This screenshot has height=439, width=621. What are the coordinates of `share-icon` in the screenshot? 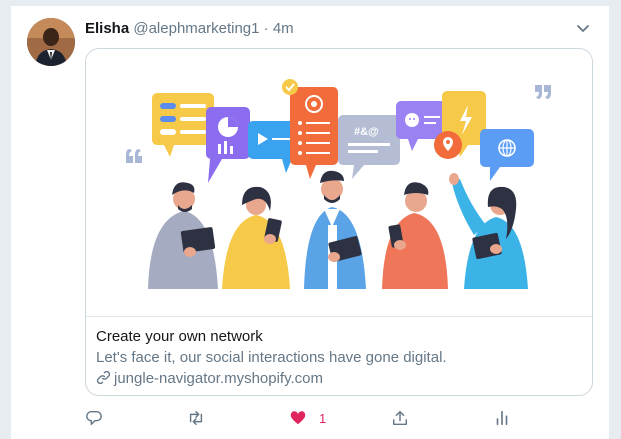 It's located at (400, 418).